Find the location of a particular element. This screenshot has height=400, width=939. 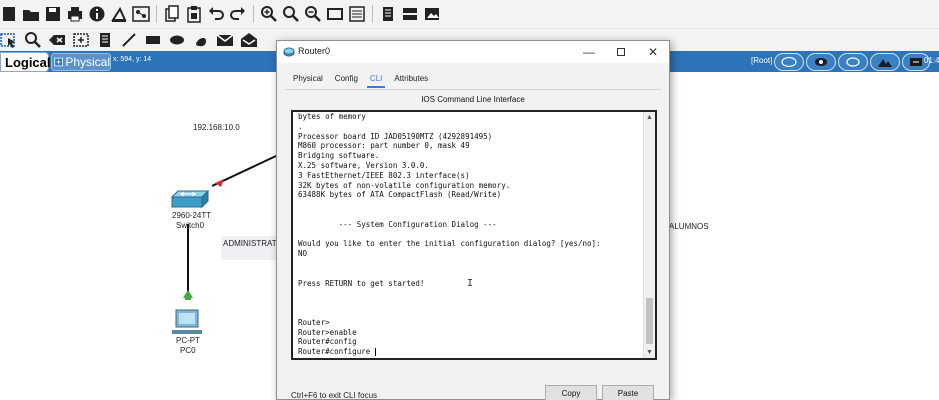

cursor-coordinates: x: 594, y: 14 is located at coordinates (132, 59).